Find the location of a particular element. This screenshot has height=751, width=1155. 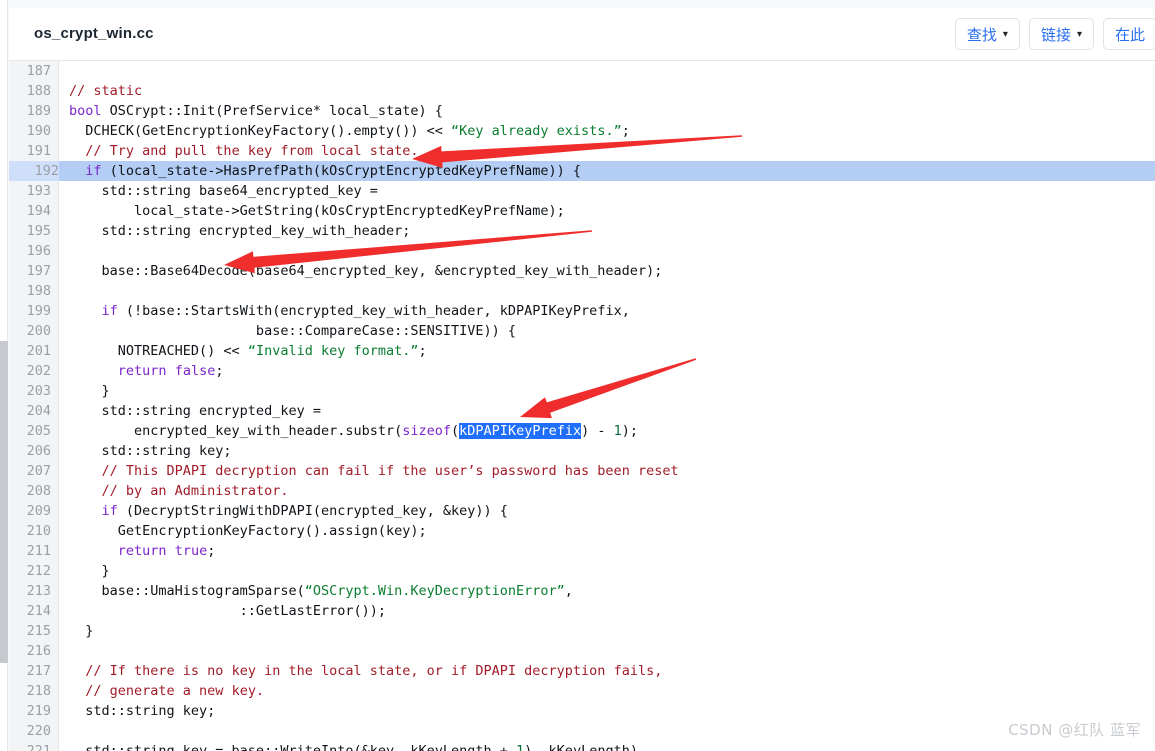

line-number: 200 is located at coordinates (38, 331).